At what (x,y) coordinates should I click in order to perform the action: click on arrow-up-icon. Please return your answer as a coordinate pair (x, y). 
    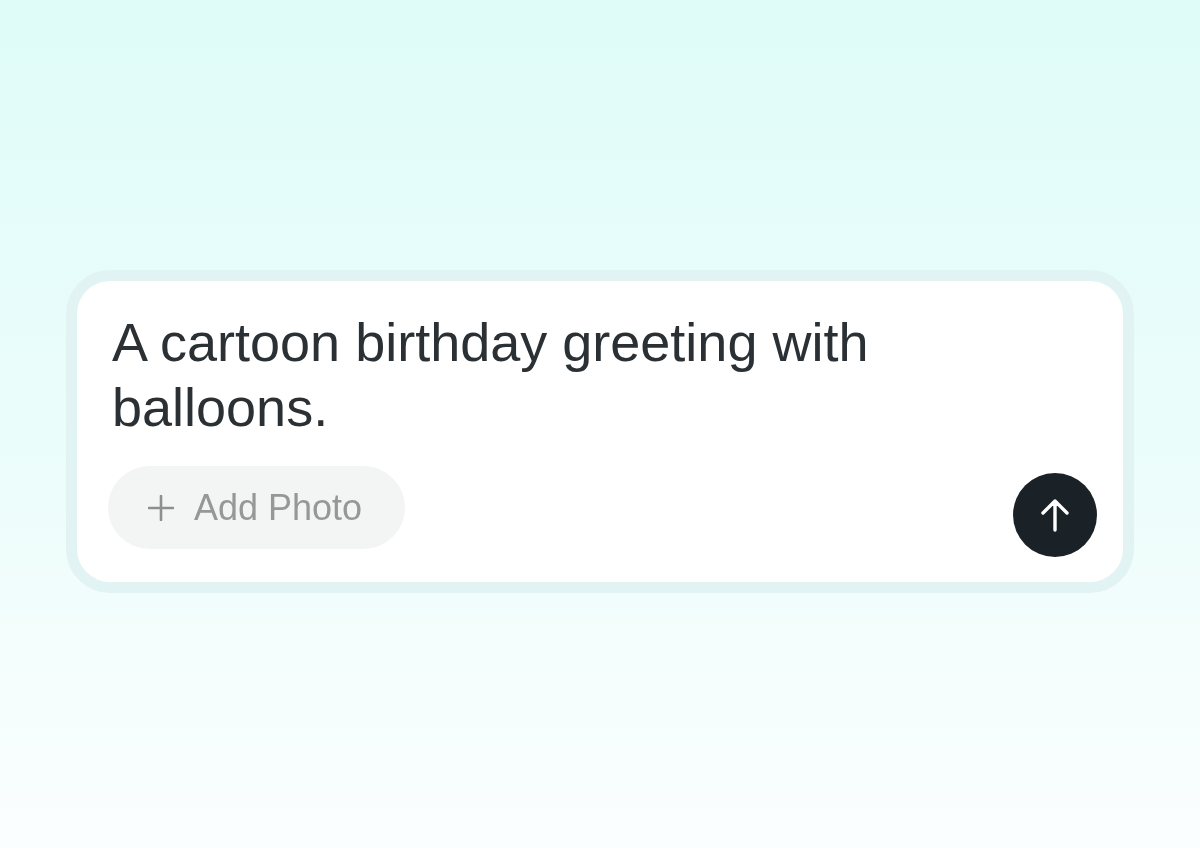
    Looking at the image, I should click on (1055, 515).